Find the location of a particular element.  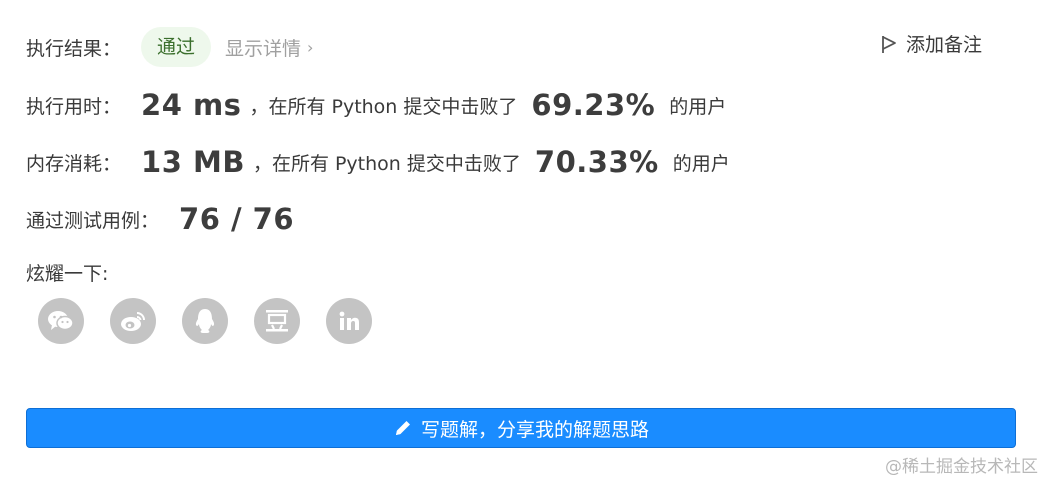

show-details-link: 显示详情 › is located at coordinates (269, 47).